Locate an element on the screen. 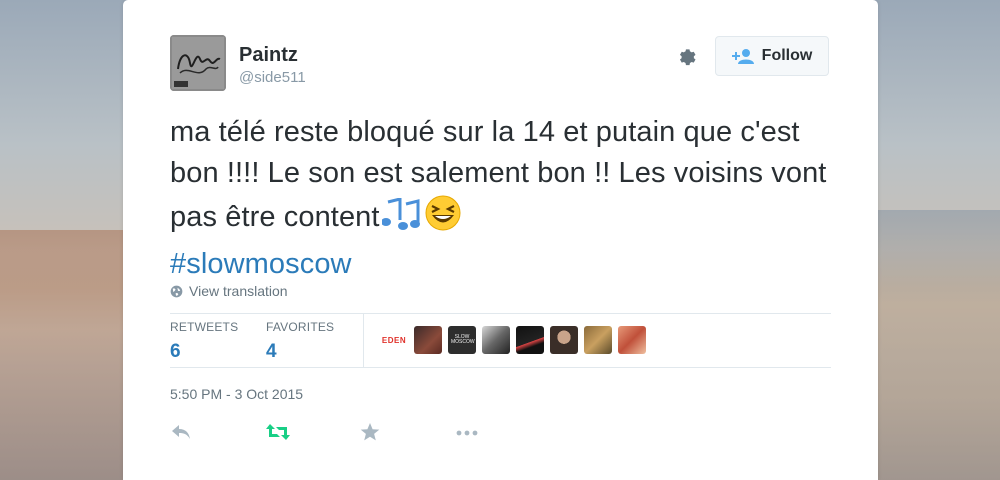 Image resolution: width=1000 pixels, height=480 pixels. stats-bottom-divider is located at coordinates (500, 367).